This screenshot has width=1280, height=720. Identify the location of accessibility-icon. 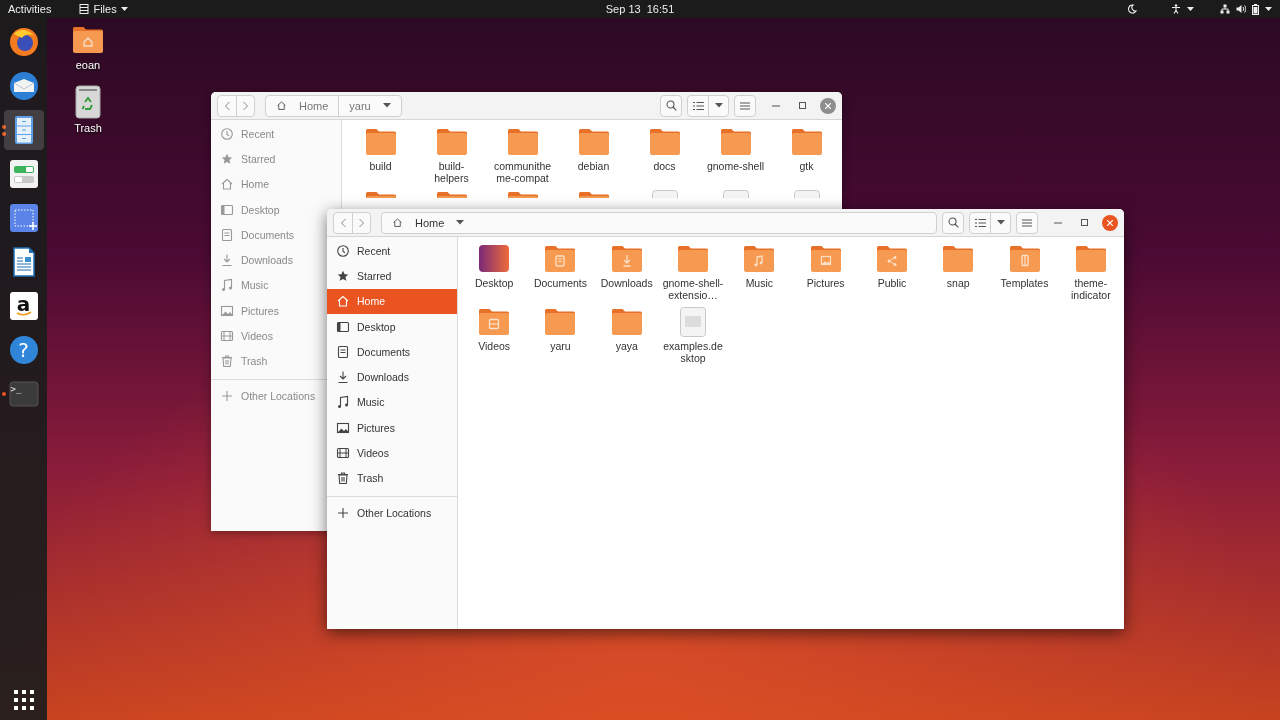
(1176, 9).